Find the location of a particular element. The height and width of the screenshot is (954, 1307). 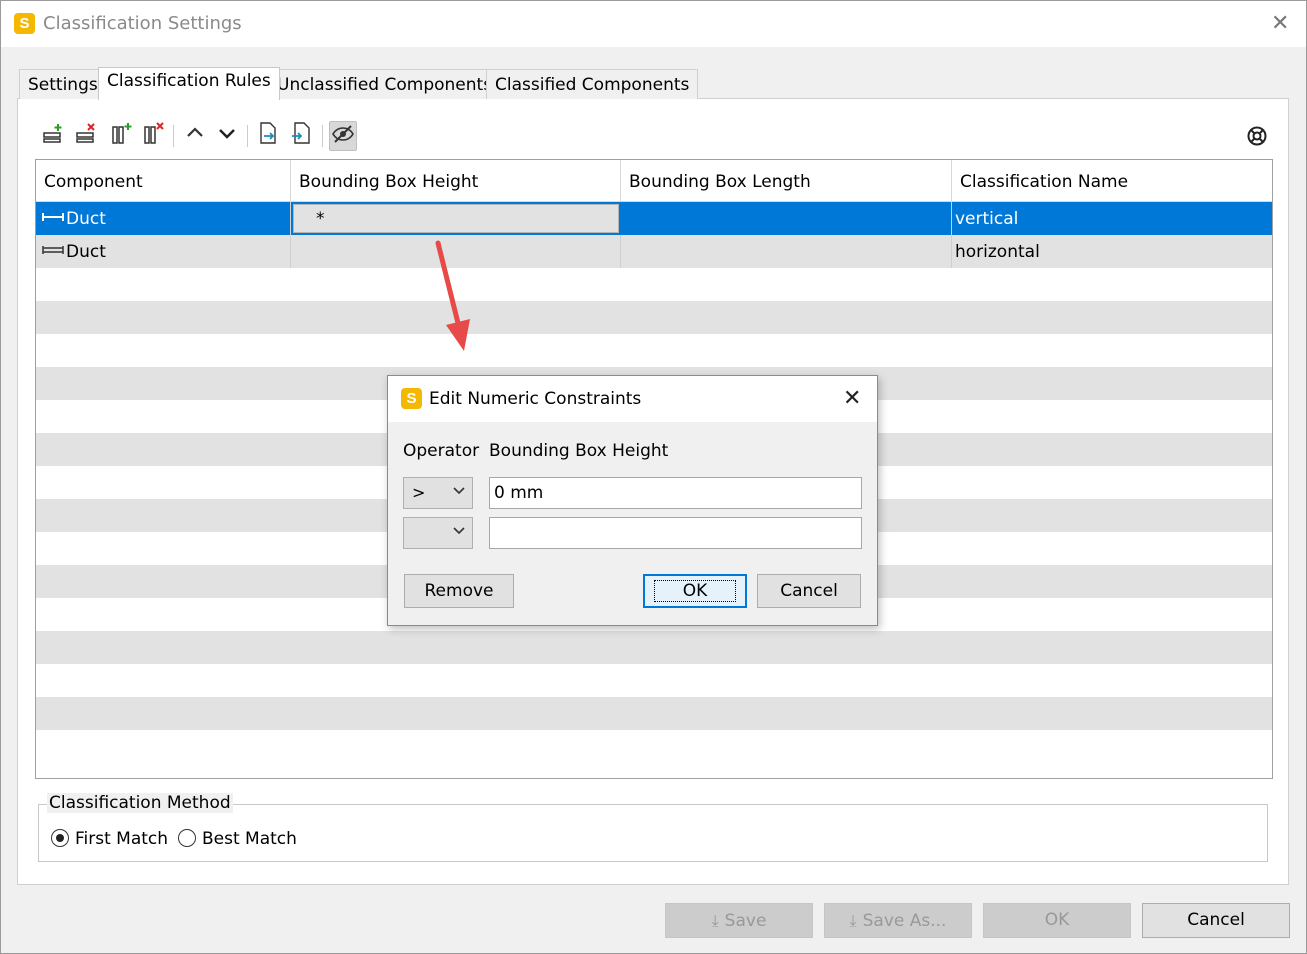

classification-name-cell: vertical is located at coordinates (1112, 218).